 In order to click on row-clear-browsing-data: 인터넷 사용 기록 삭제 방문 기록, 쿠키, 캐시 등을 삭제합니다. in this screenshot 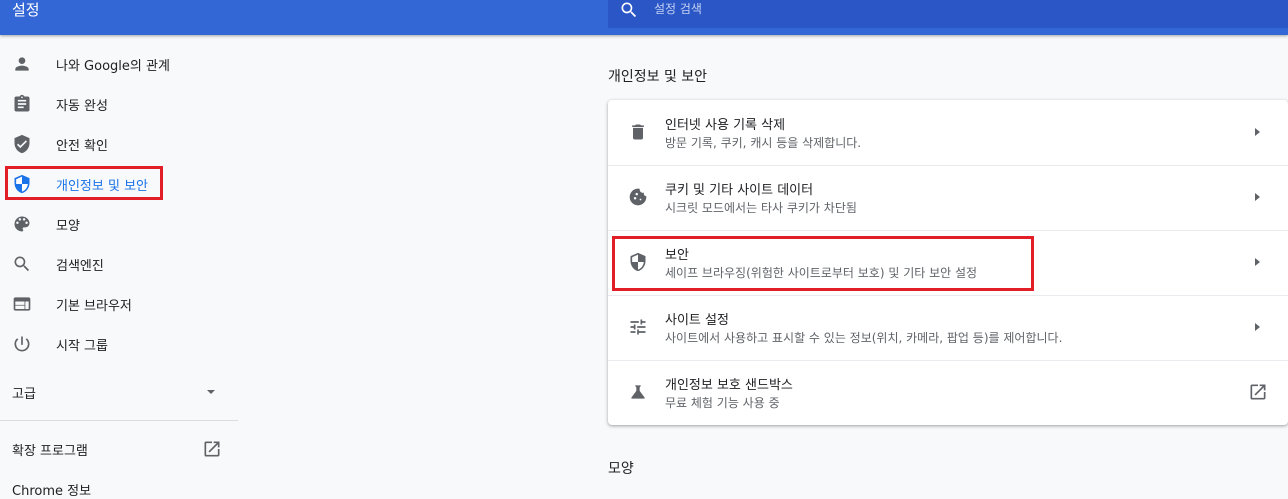, I will do `click(948, 132)`.